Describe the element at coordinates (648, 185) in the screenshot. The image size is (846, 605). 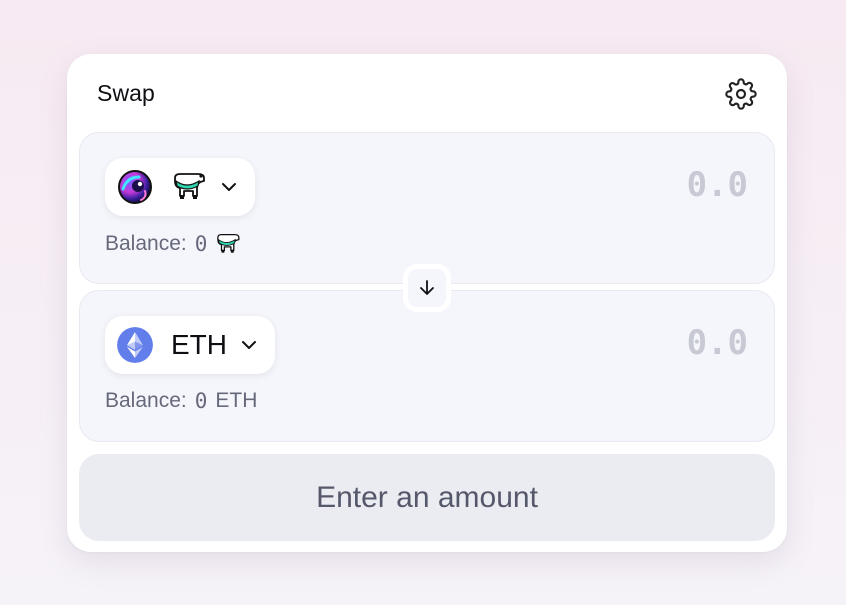
I see `input-amount-field` at that location.